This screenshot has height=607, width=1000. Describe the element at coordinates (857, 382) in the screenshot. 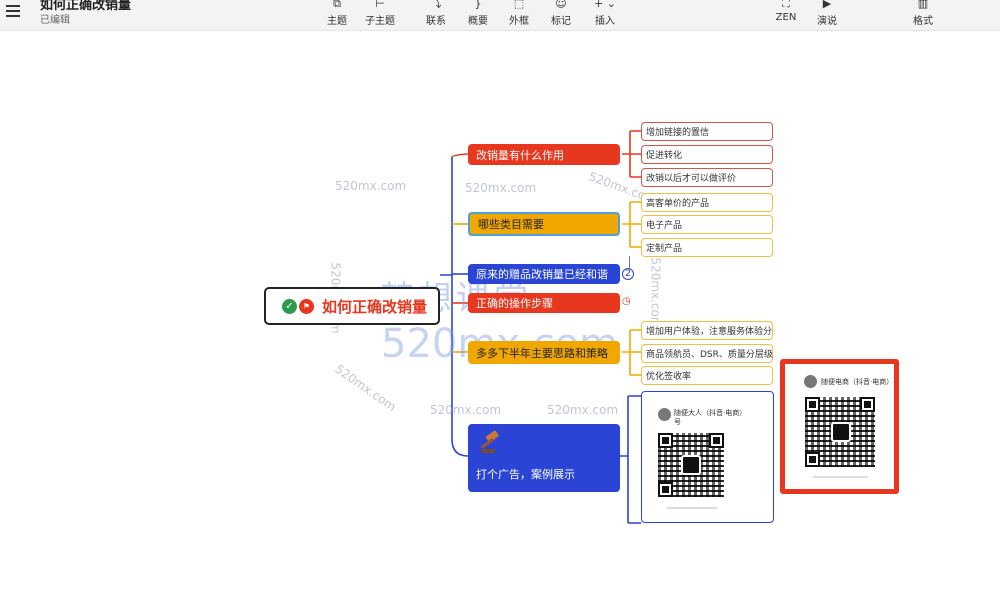

I see `card-name: 随便电商（抖音·电商）` at that location.